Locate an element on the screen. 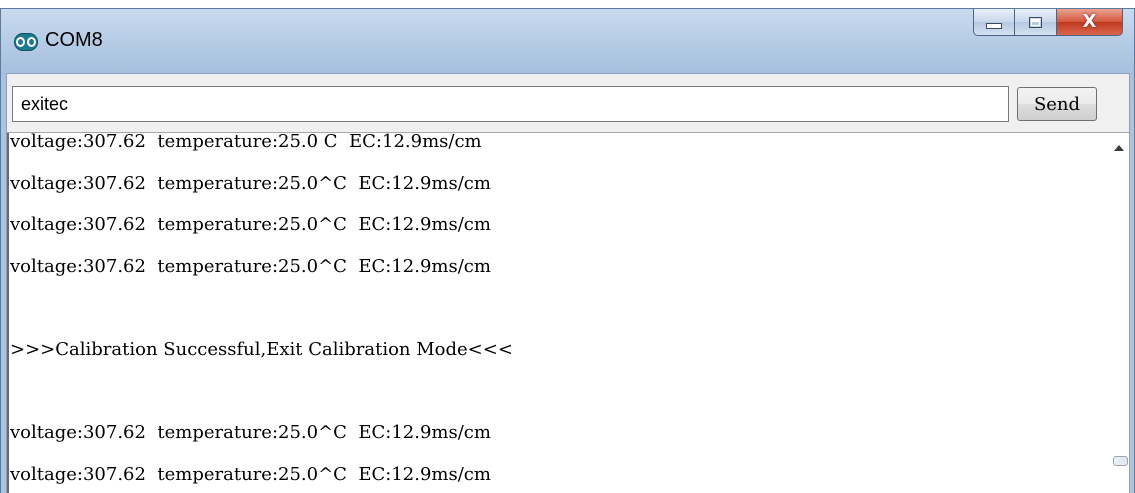 Image resolution: width=1135 pixels, height=493 pixels. caption-buttons: X is located at coordinates (1048, 23).